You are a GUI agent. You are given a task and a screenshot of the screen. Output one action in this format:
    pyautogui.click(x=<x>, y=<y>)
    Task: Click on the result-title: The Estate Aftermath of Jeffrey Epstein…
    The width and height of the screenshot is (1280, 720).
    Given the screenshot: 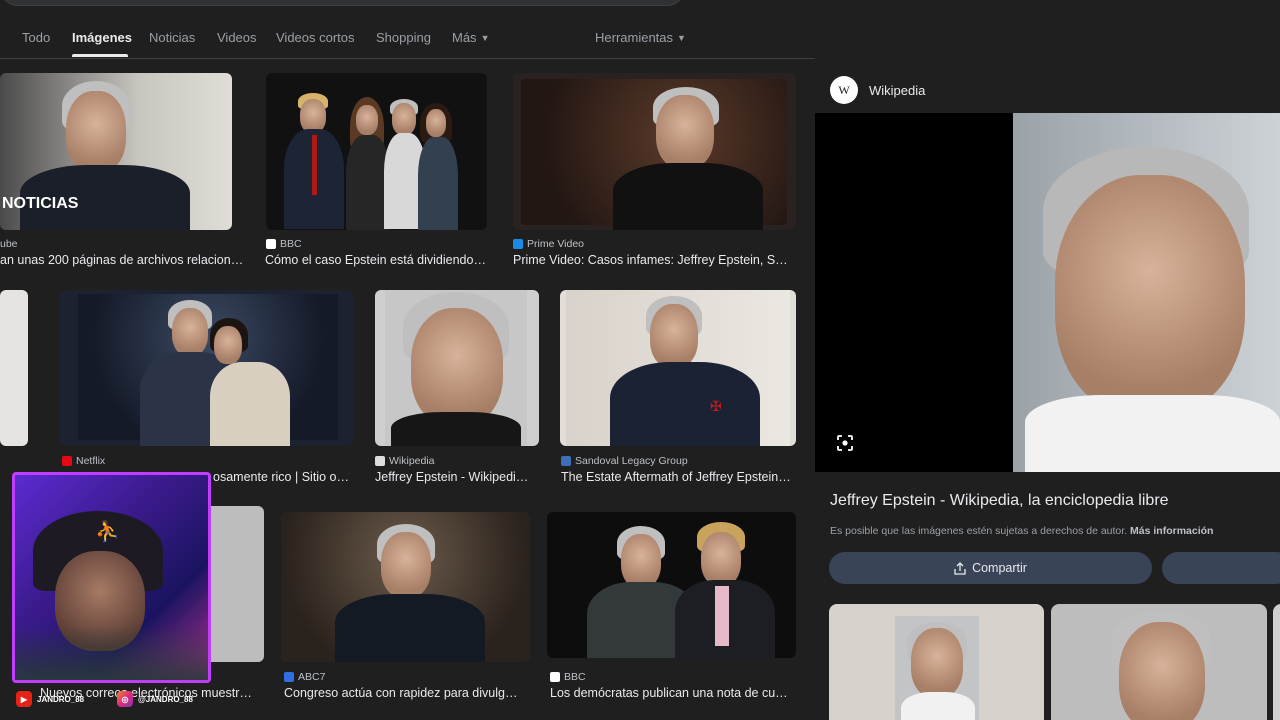 What is the action you would take?
    pyautogui.click(x=678, y=477)
    